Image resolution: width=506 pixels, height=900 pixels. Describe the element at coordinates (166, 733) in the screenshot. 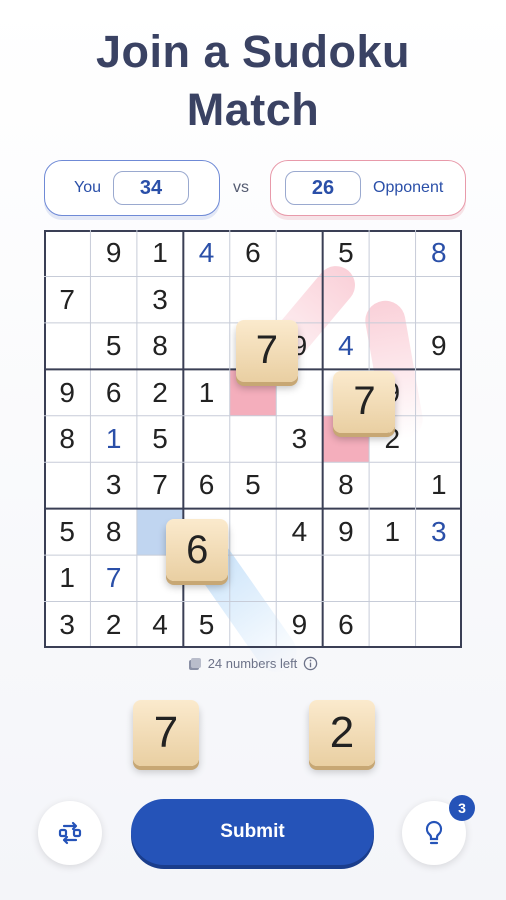

I see `tray-tile: 7` at that location.